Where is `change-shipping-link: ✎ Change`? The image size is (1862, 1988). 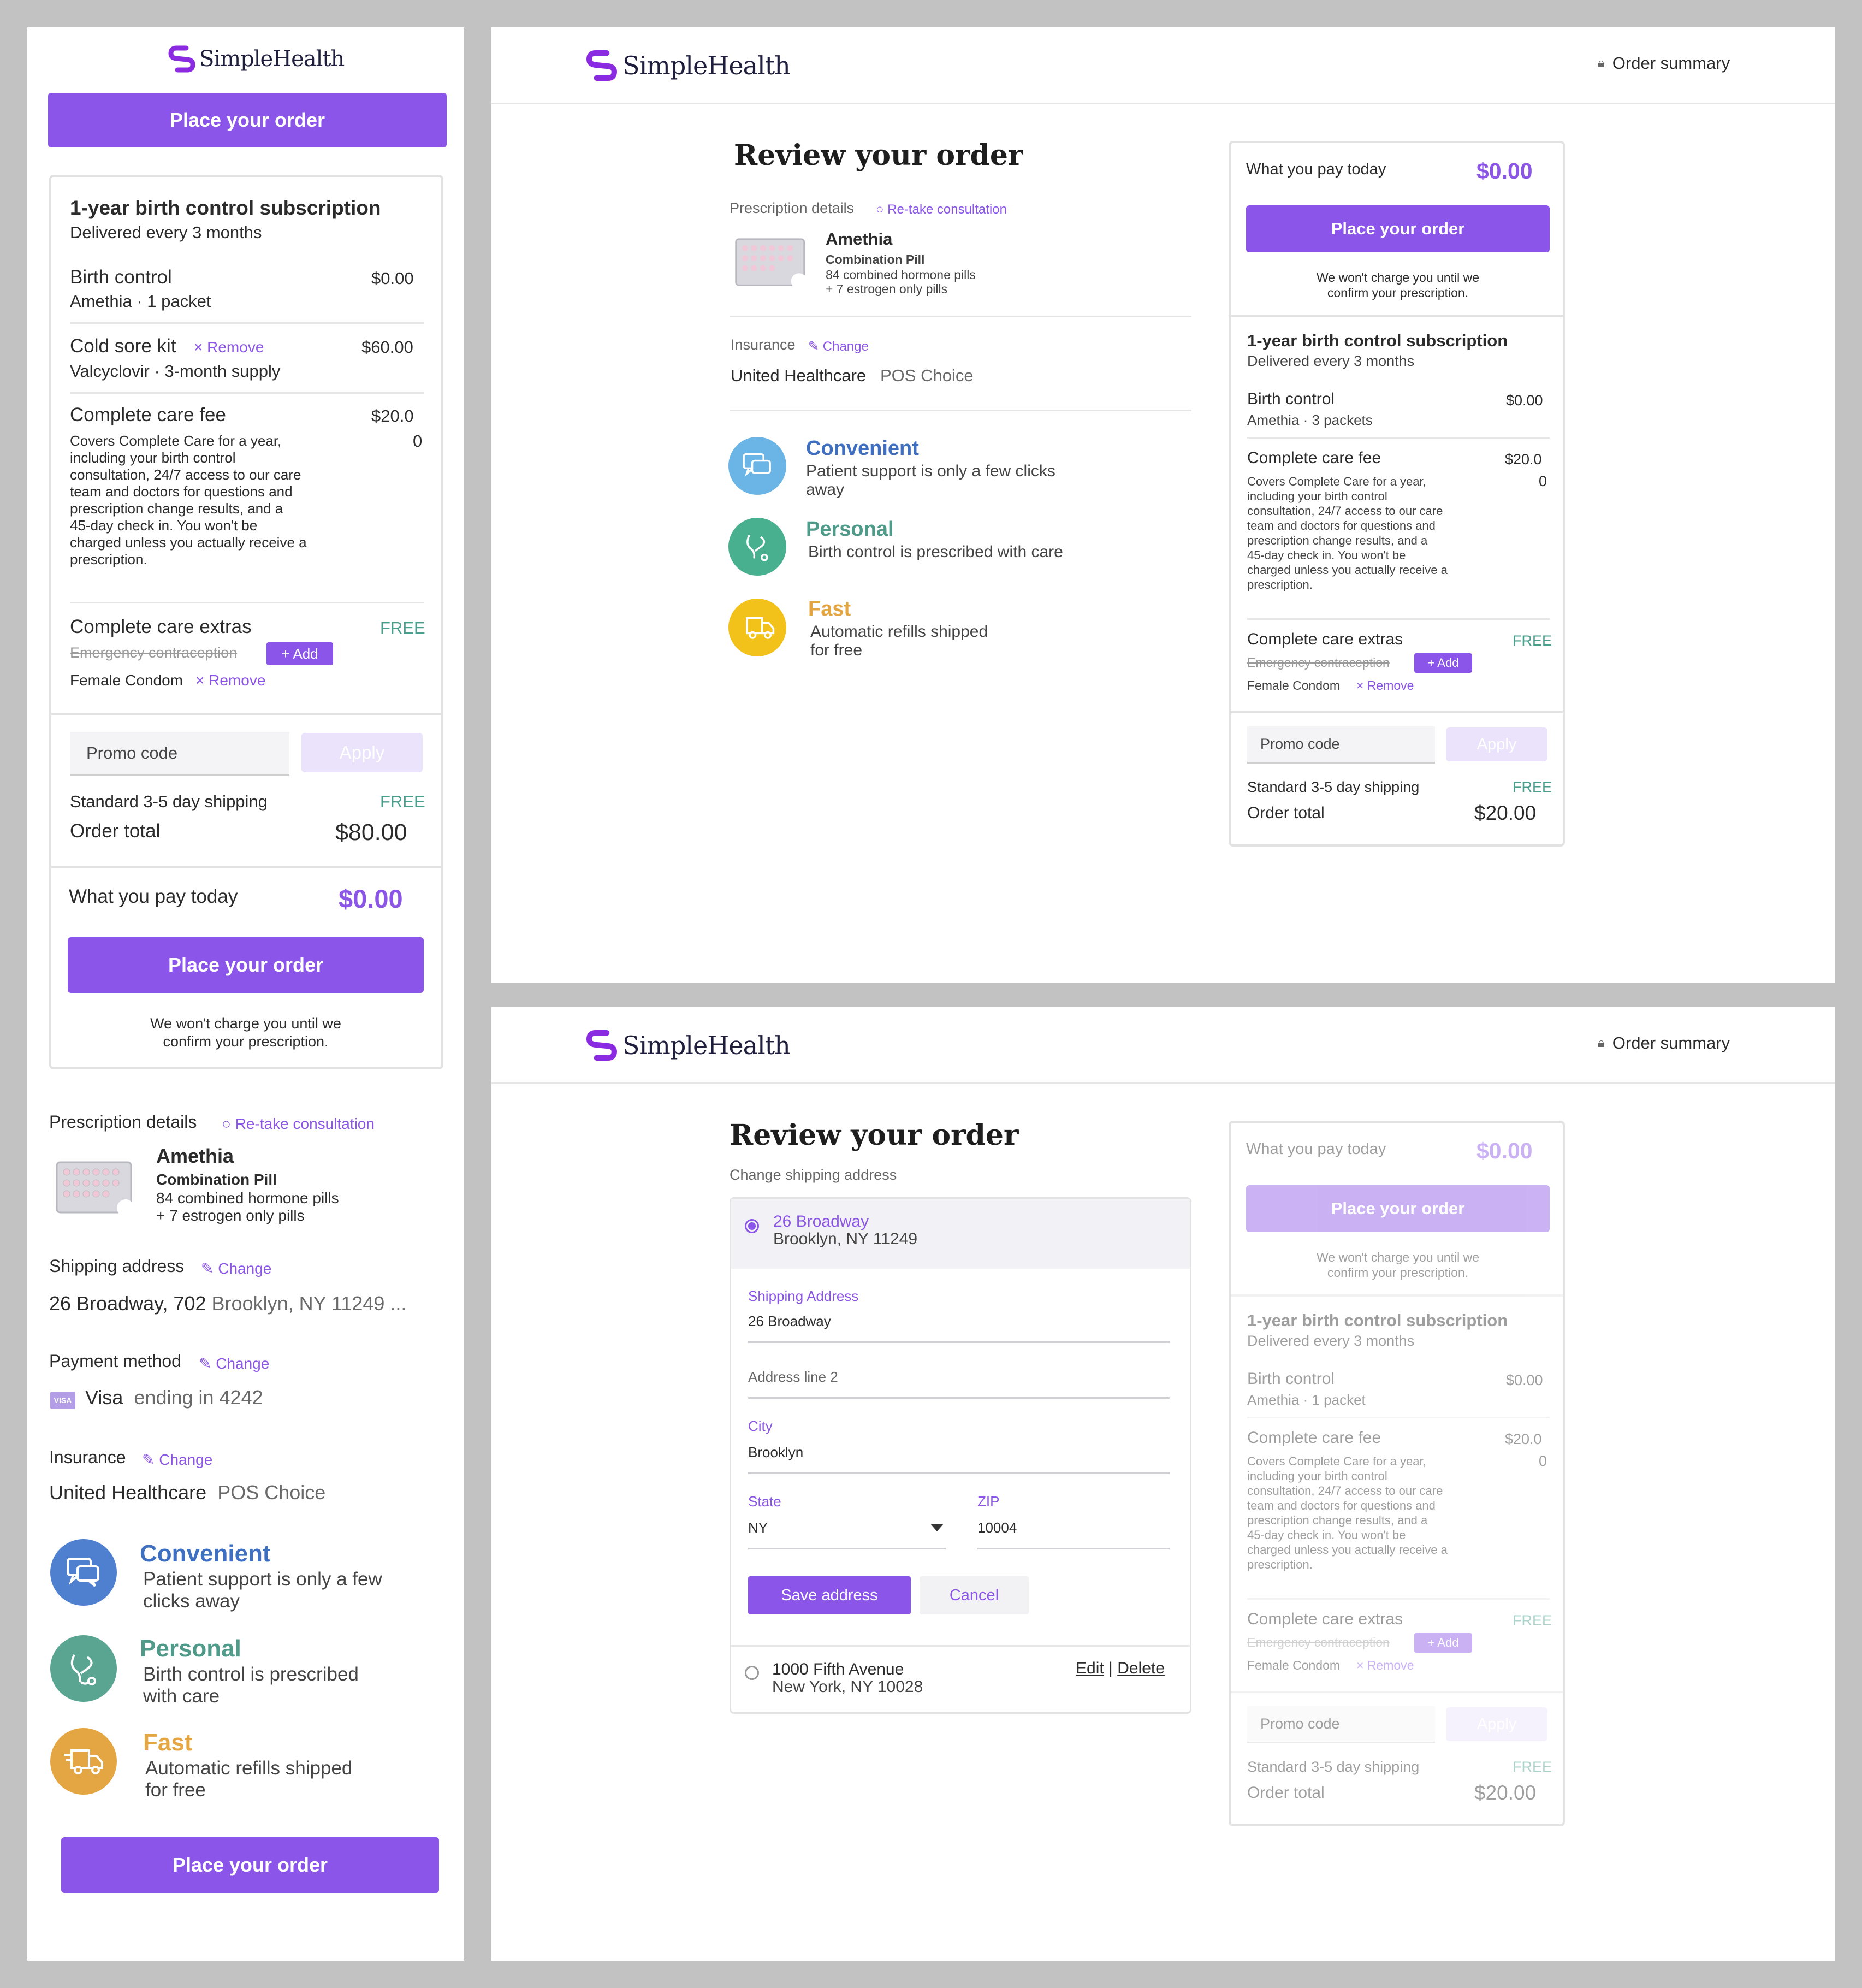
change-shipping-link: ✎ Change is located at coordinates (236, 1268).